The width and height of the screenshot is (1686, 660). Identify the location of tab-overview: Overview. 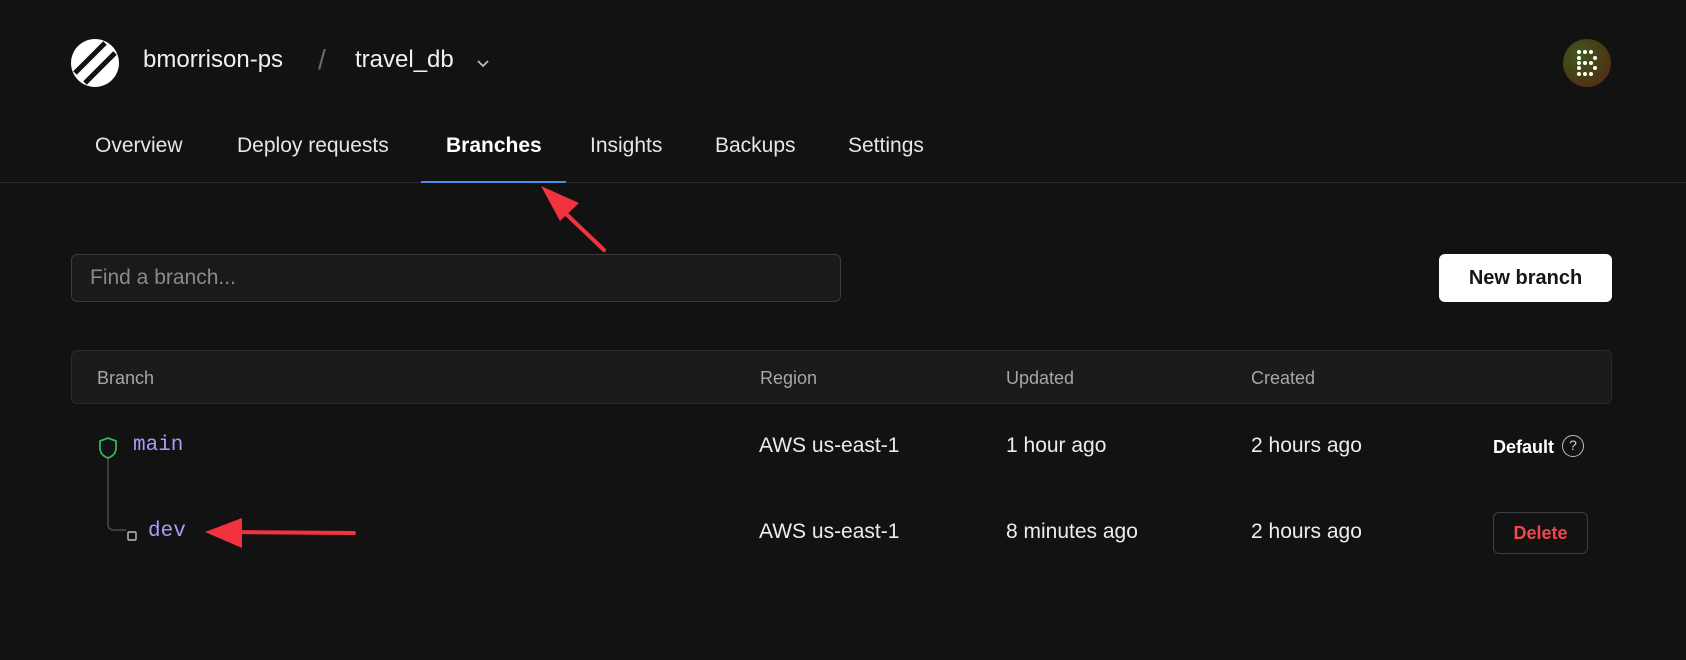
(139, 146).